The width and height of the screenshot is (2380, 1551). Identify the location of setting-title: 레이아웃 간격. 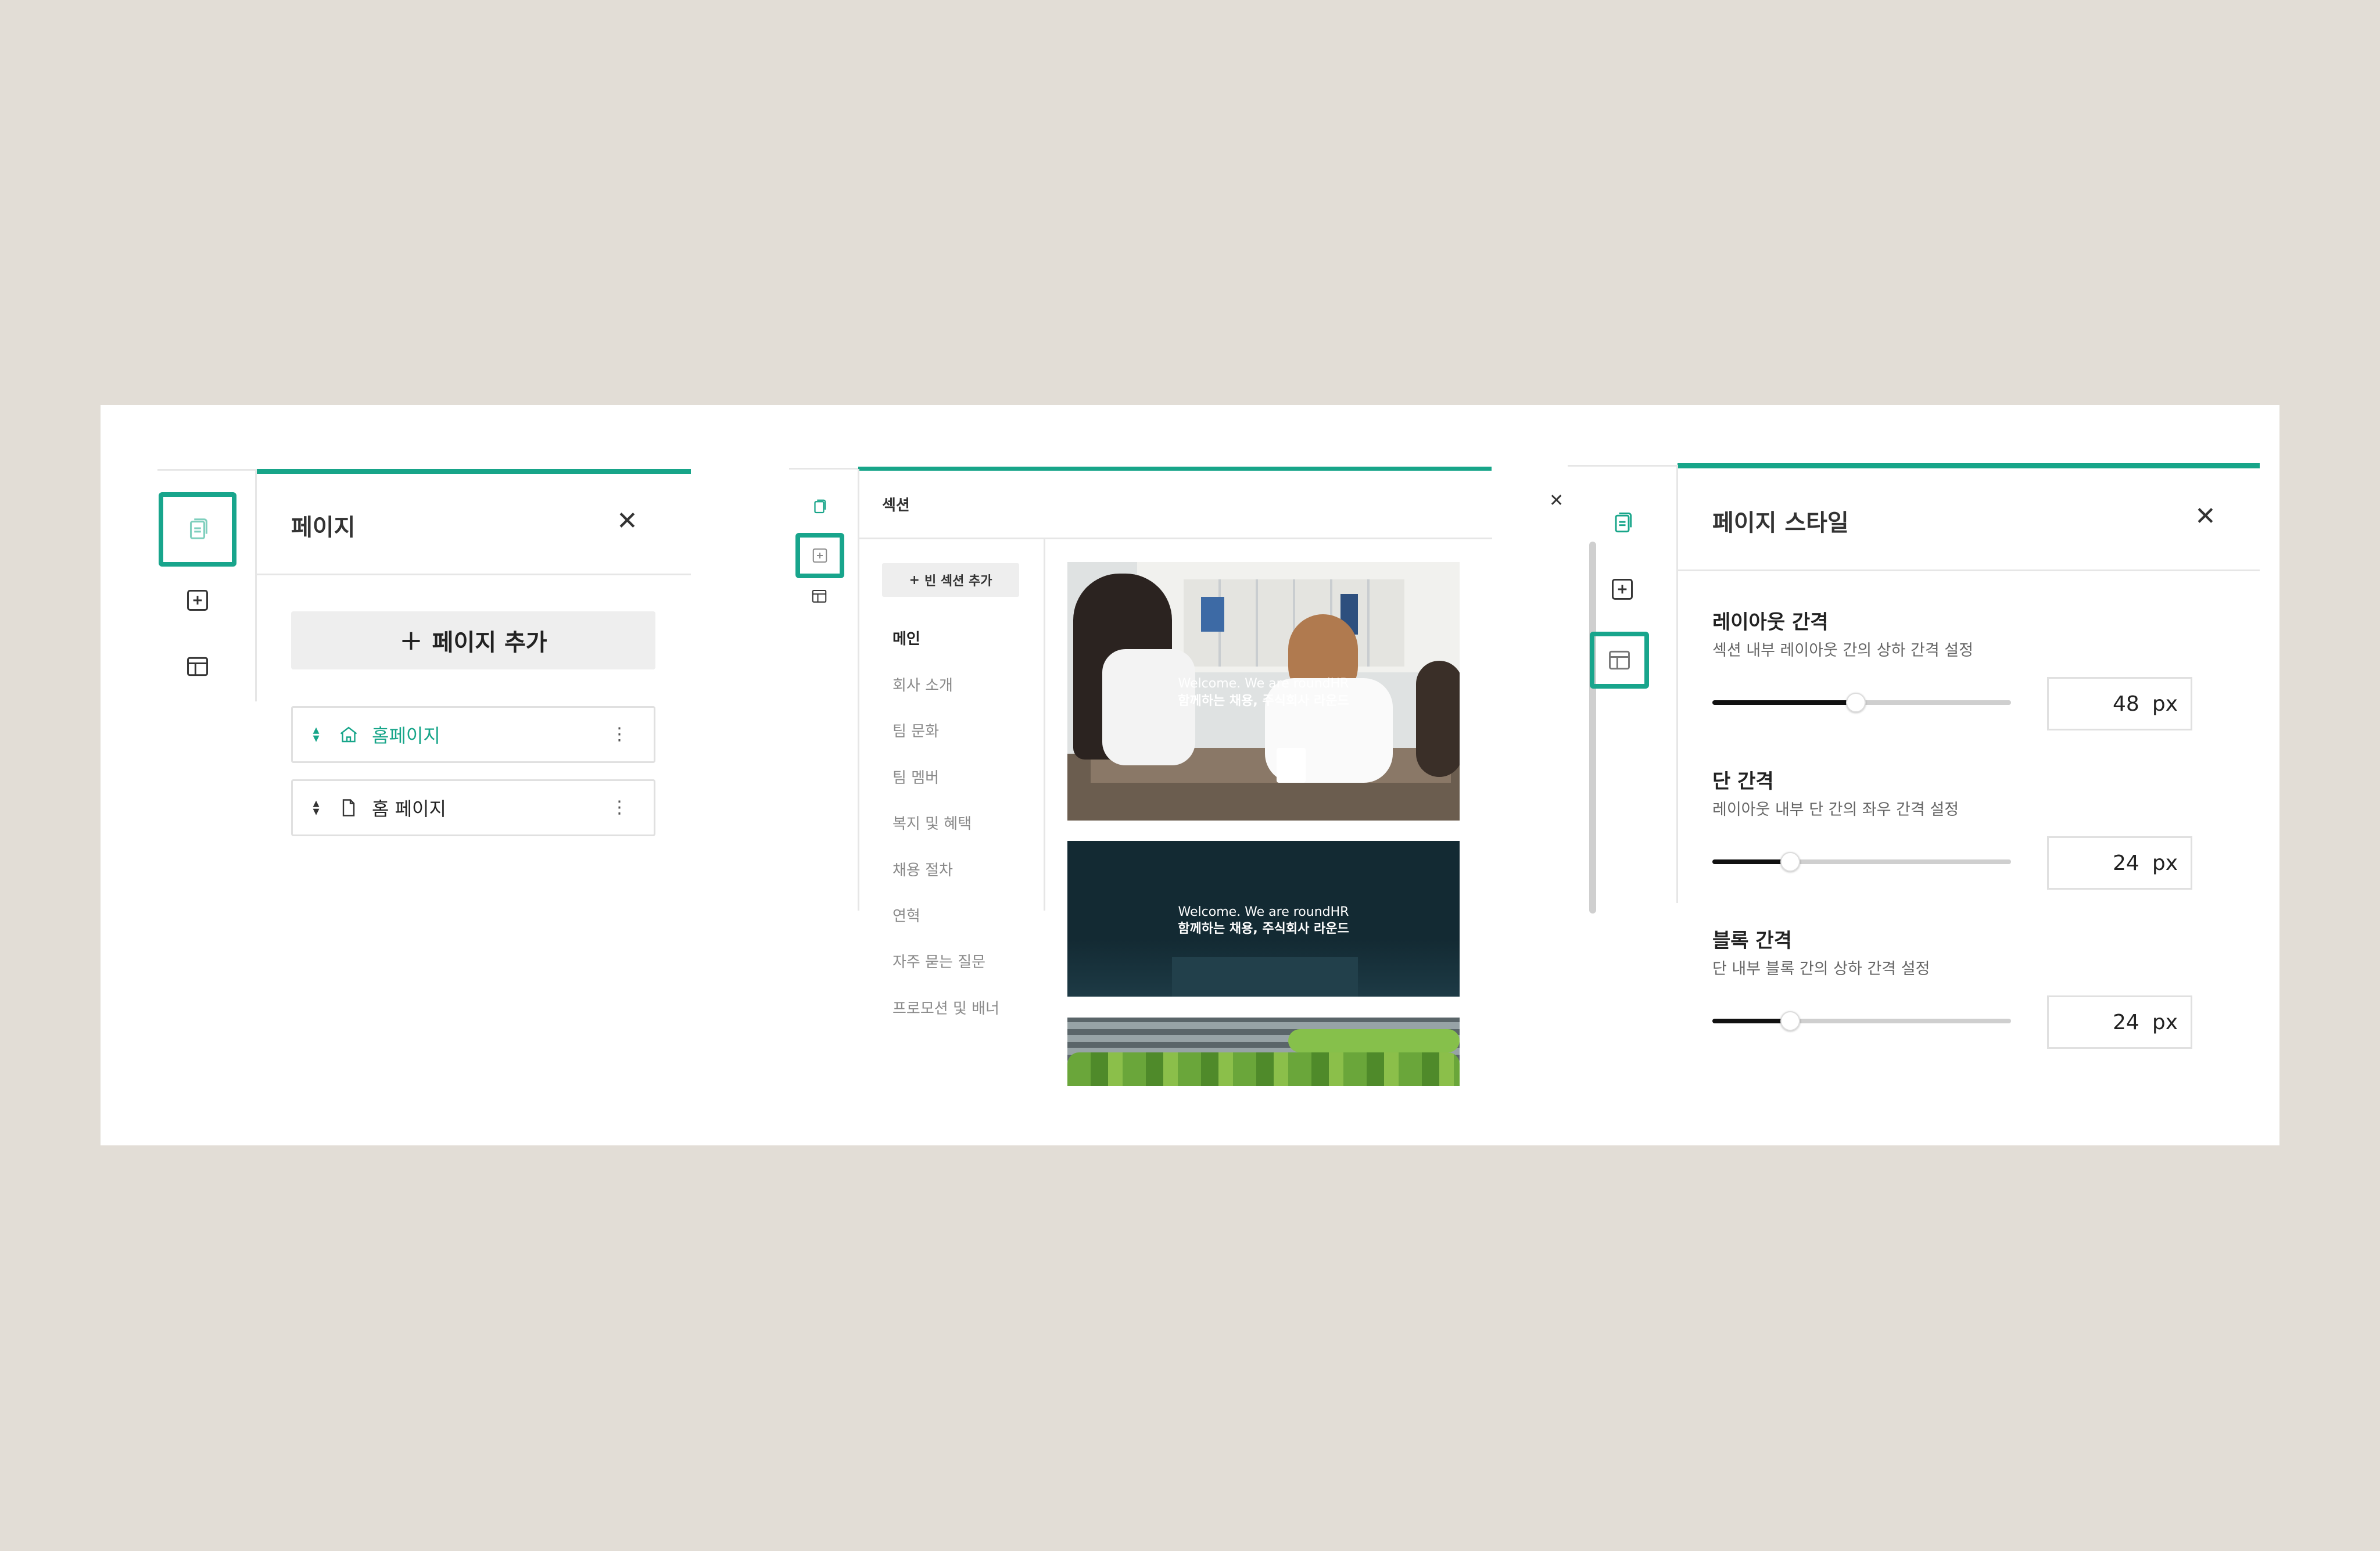
(1770, 622).